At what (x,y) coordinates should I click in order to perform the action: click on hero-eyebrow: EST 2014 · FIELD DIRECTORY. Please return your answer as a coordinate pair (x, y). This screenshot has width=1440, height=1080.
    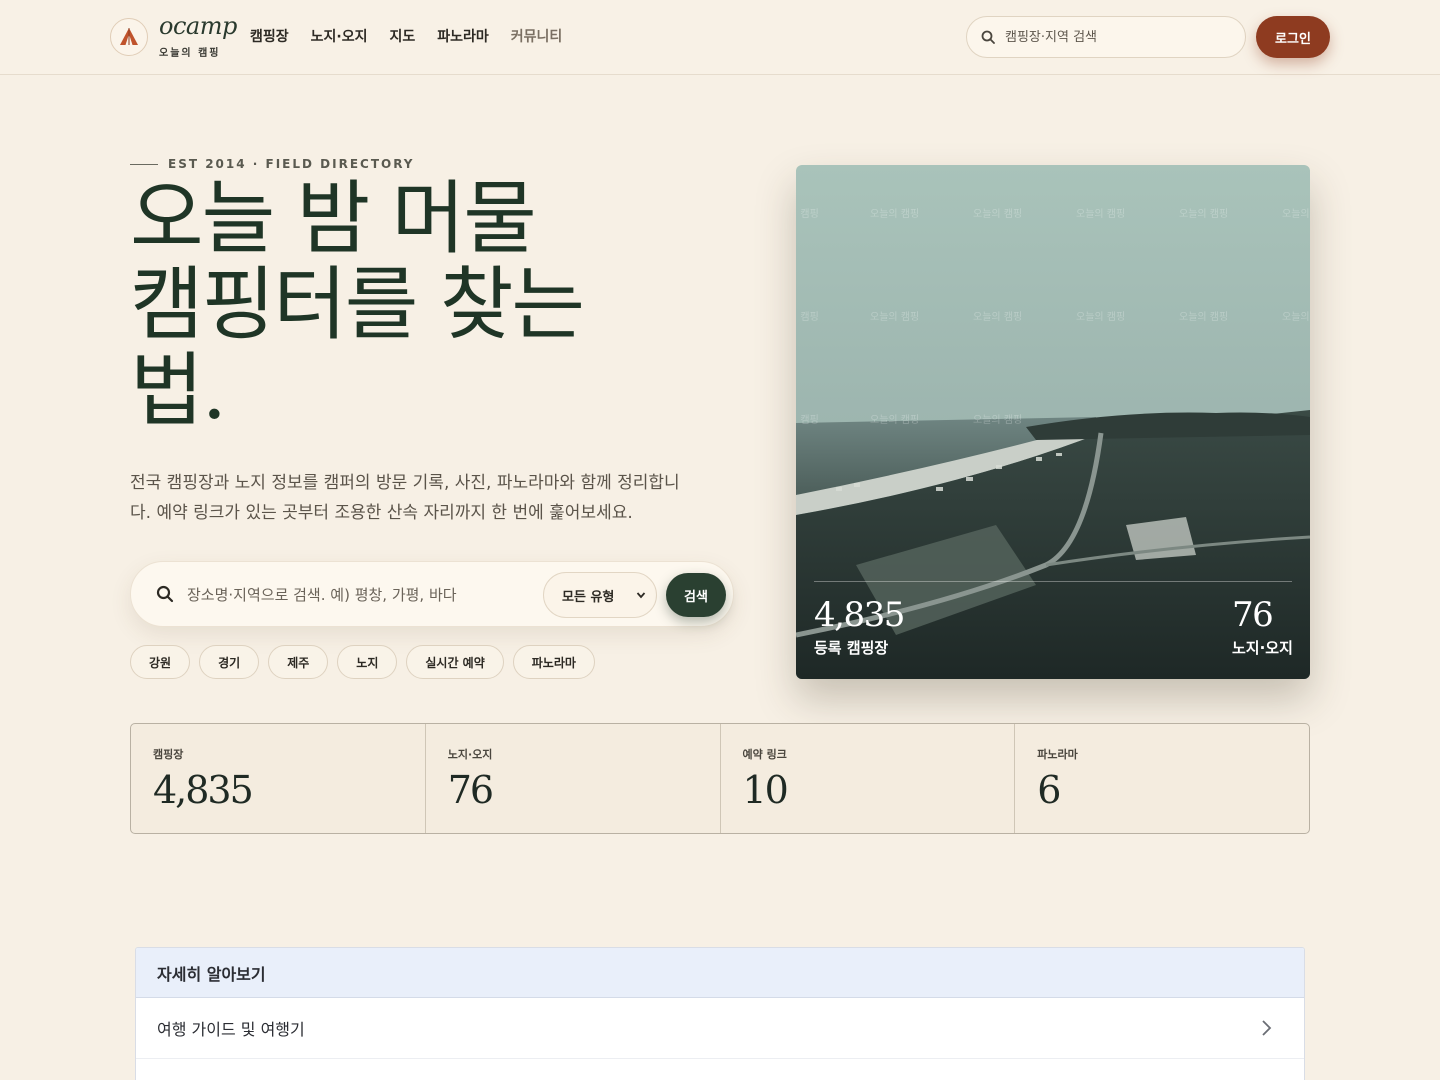
    Looking at the image, I should click on (272, 164).